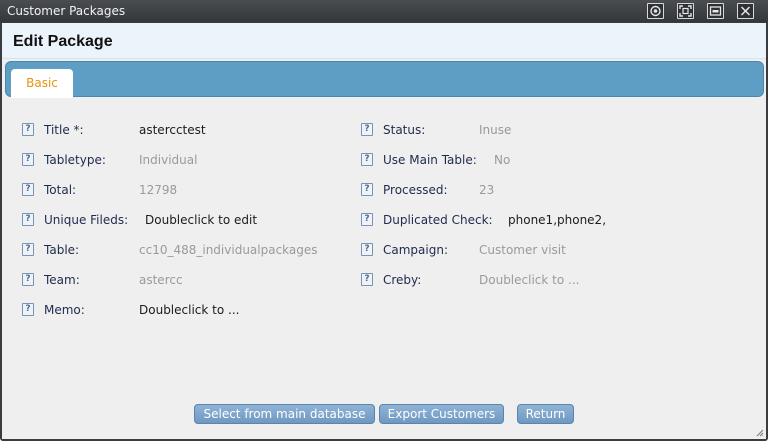  I want to click on field-label: Use Main Table:, so click(430, 160).